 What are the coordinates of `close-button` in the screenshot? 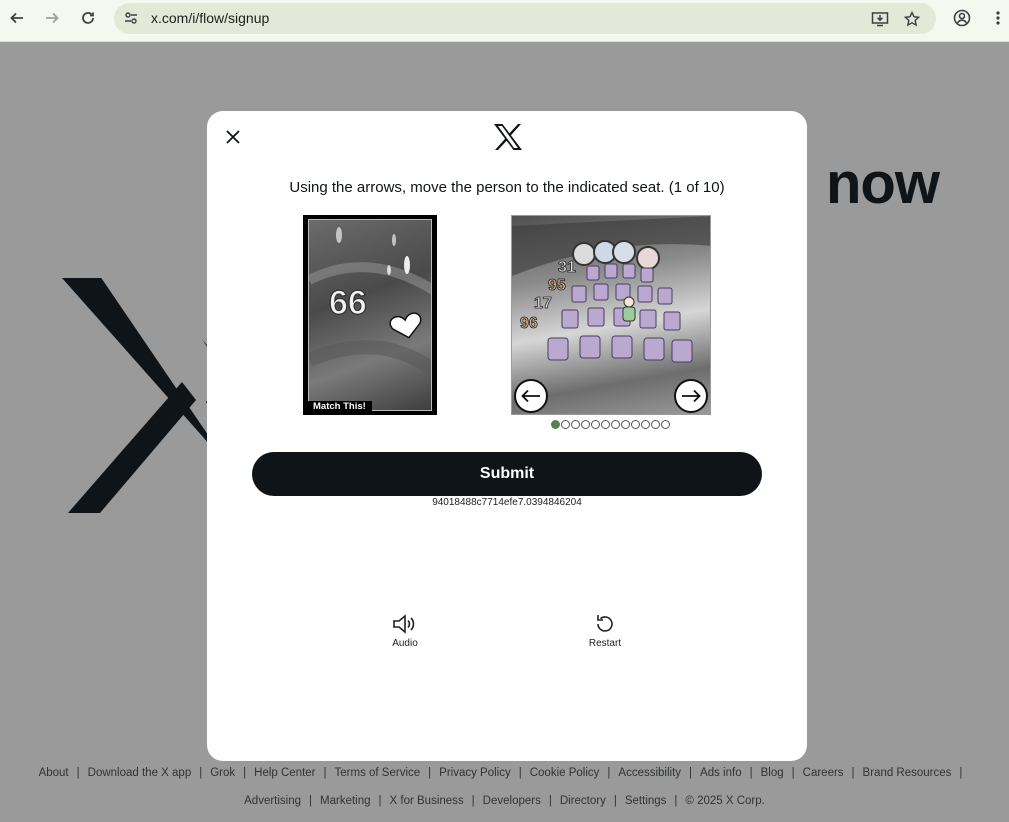 It's located at (233, 137).